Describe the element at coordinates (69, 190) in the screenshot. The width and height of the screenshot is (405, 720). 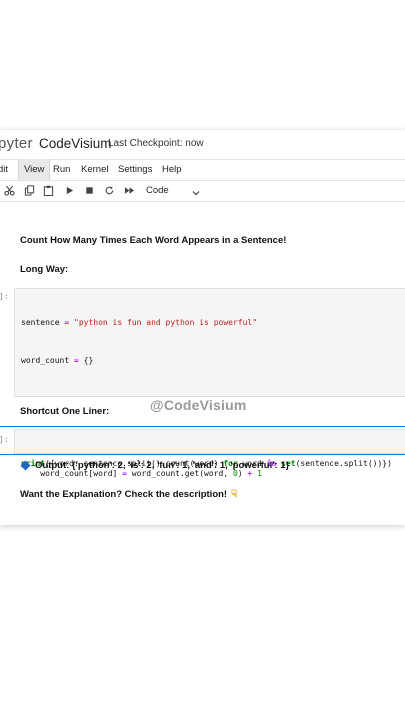
I see `run-icon` at that location.